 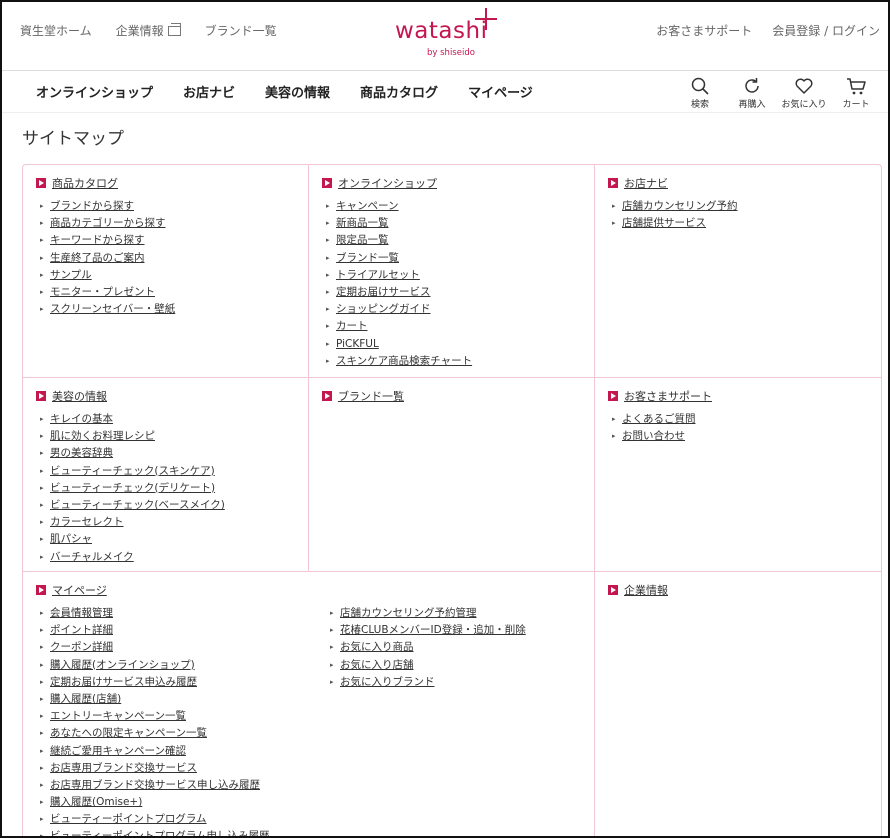 What do you see at coordinates (352, 326) in the screenshot?
I see `sitemap-link: カート` at bounding box center [352, 326].